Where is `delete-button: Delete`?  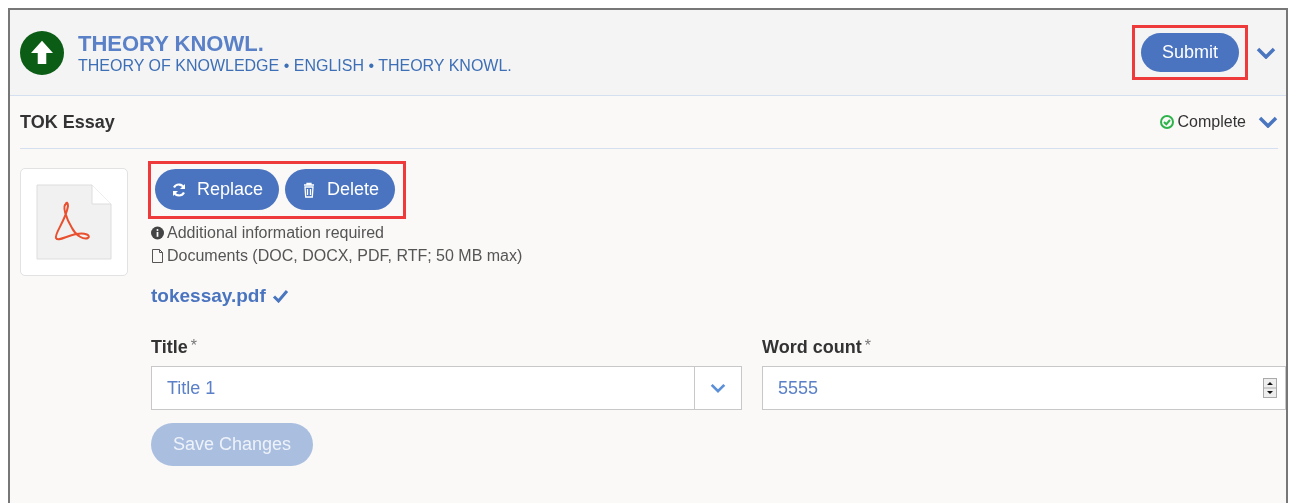 delete-button: Delete is located at coordinates (340, 189).